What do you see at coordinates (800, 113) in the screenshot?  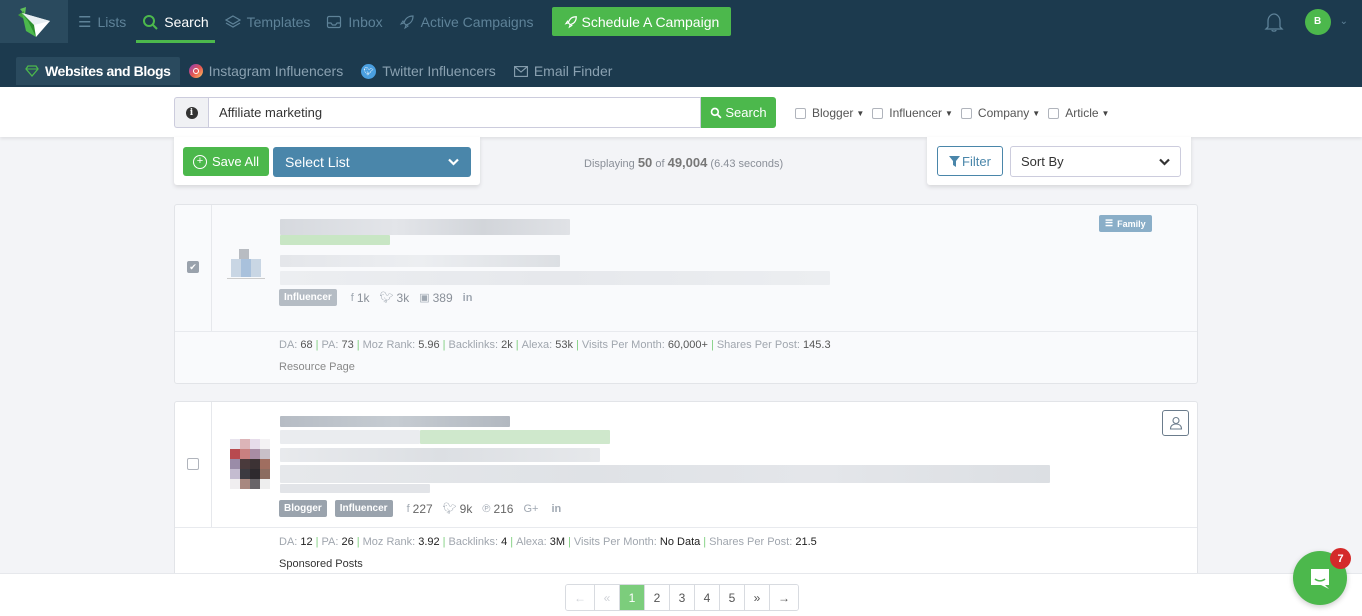 I see `blogger-checkbox` at bounding box center [800, 113].